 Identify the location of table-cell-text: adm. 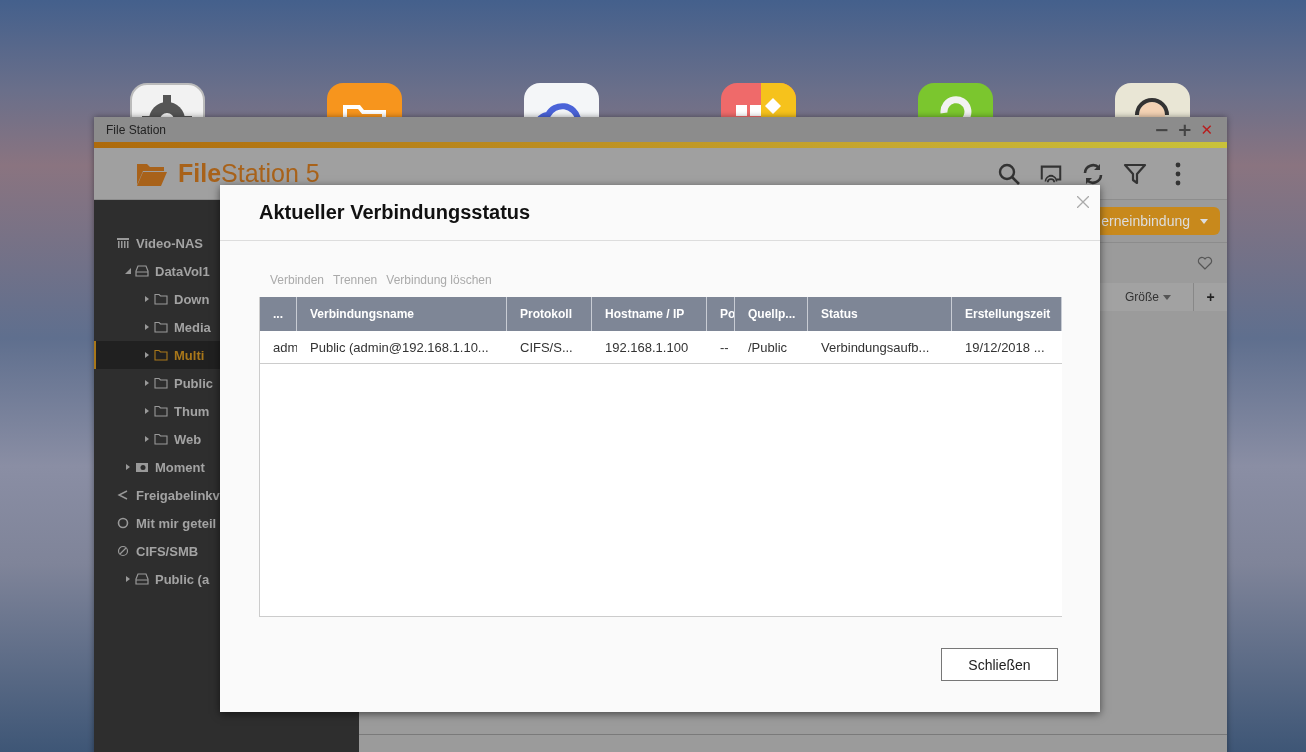
(284, 347).